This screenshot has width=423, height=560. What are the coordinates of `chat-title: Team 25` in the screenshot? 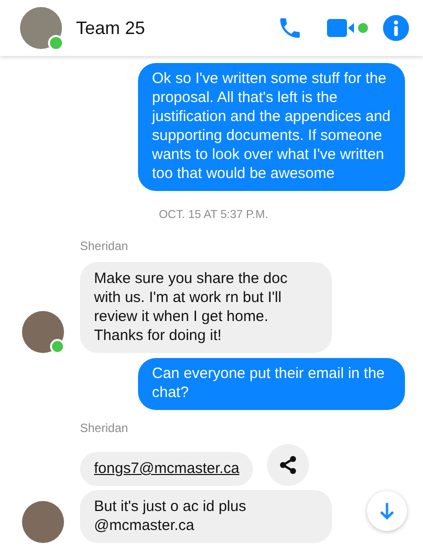 It's located at (111, 28).